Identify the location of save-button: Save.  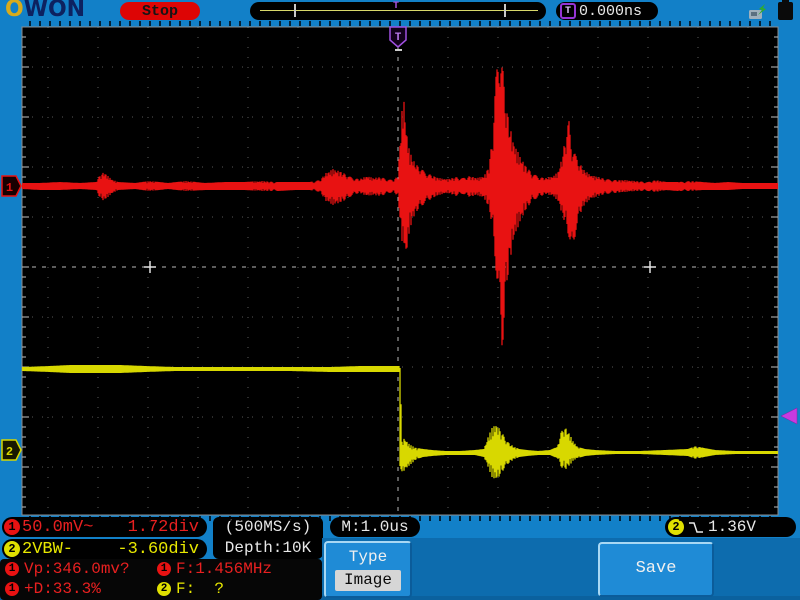
(656, 569).